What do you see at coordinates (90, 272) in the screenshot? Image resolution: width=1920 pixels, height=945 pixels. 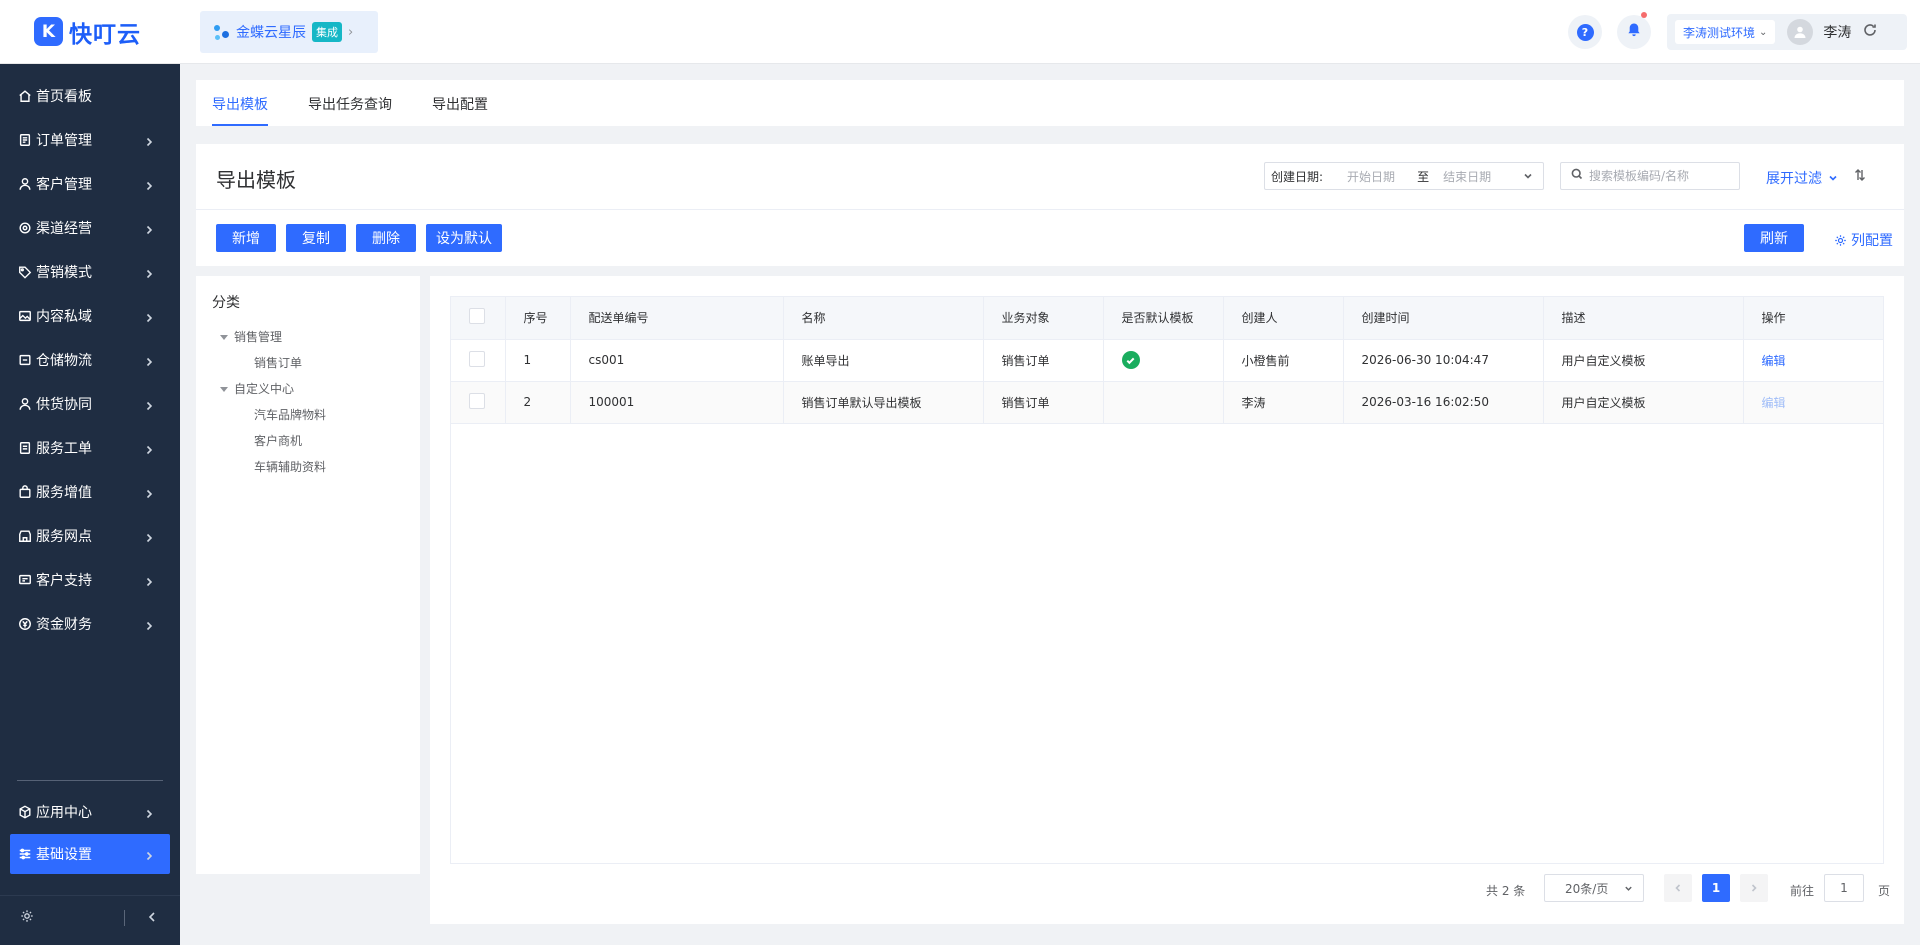 I see `sidebar-item-4: 营销模式` at bounding box center [90, 272].